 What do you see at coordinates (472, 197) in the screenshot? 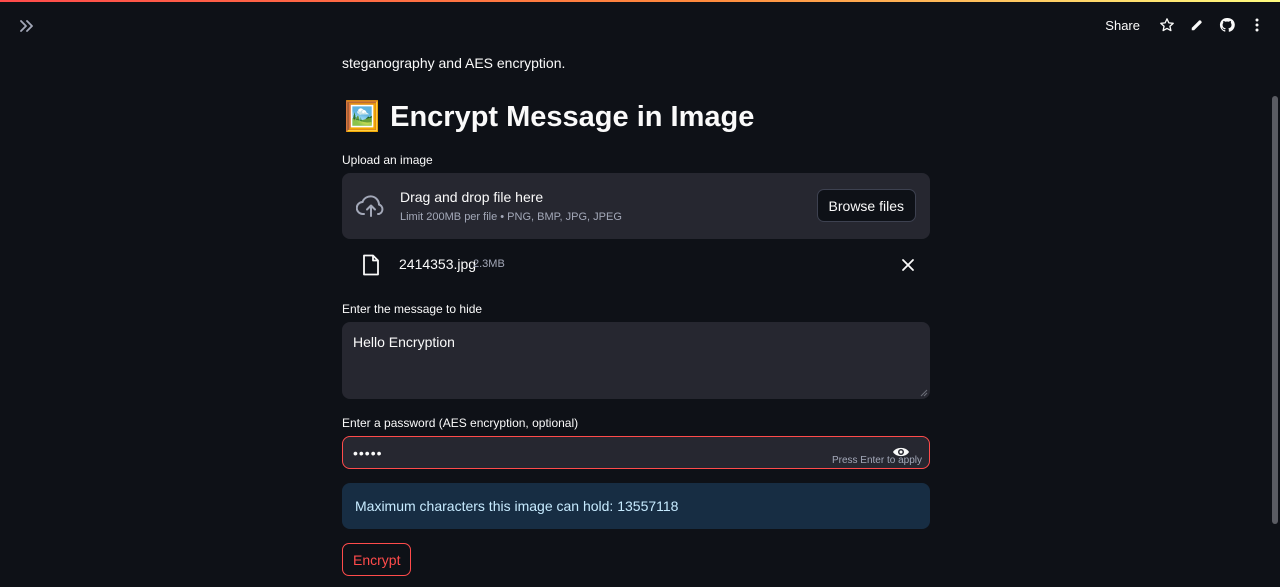
I see `dropzone-title: Drag and drop file here` at bounding box center [472, 197].